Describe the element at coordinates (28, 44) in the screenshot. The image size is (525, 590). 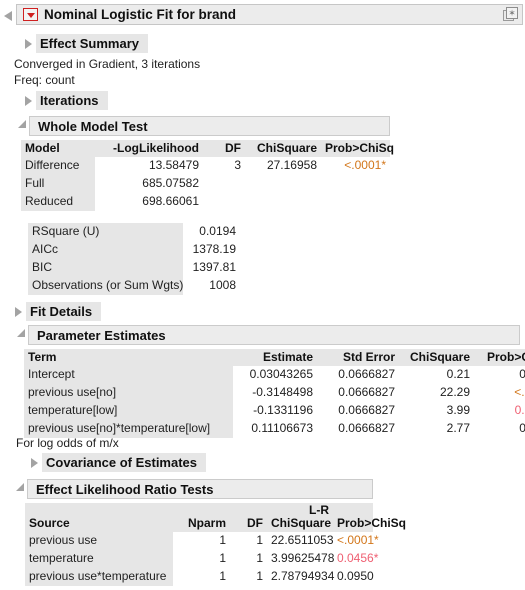
I see `effect-summary-disclosure-triangle` at that location.